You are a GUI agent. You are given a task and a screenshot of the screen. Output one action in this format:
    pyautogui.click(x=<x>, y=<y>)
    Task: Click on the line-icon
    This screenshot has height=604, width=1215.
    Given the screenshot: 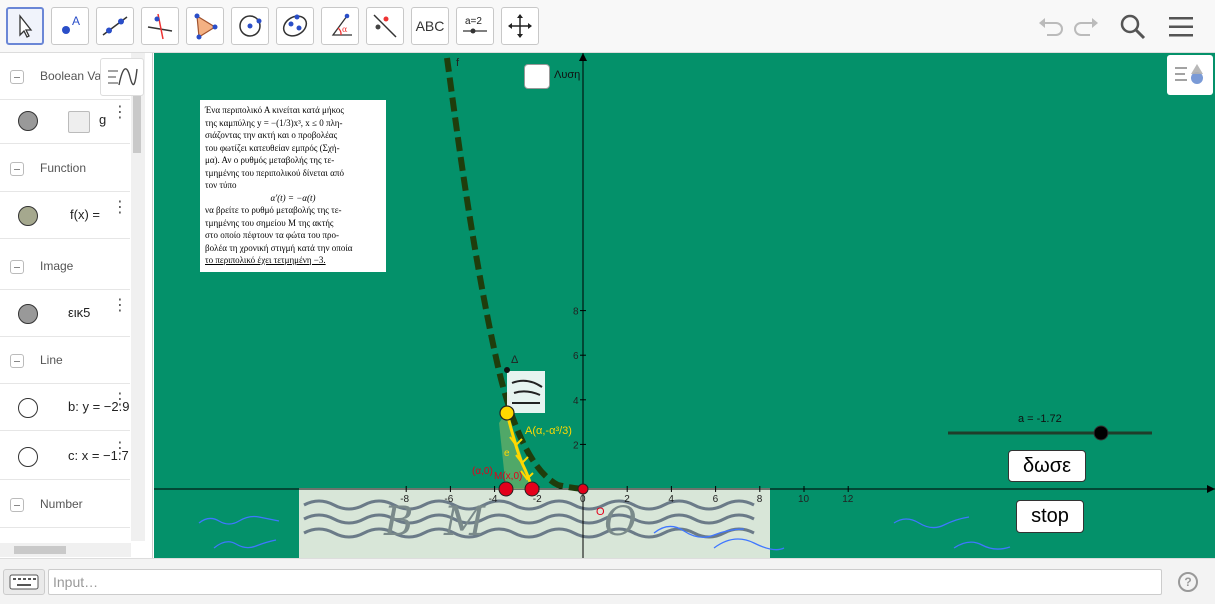 What is the action you would take?
    pyautogui.click(x=115, y=26)
    